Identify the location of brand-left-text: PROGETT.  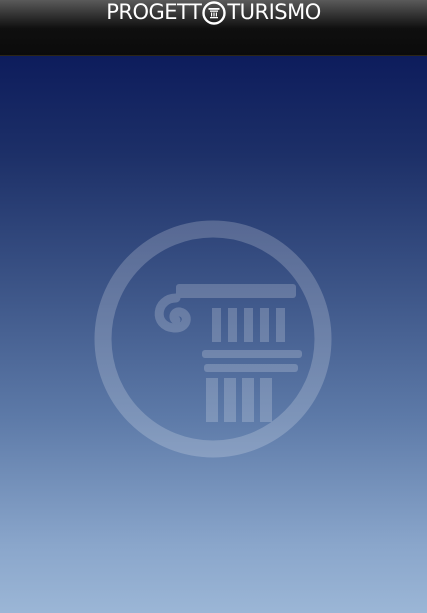
(154, 12).